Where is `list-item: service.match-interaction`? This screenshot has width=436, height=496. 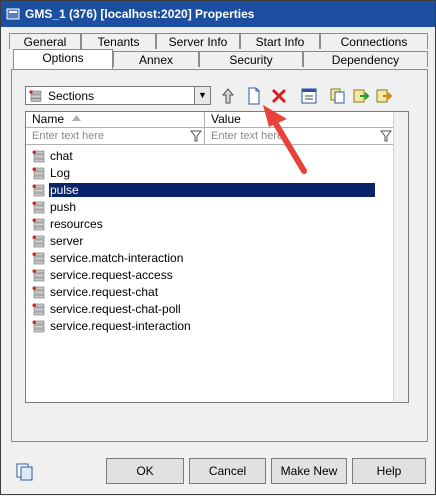 list-item: service.match-interaction is located at coordinates (215, 258).